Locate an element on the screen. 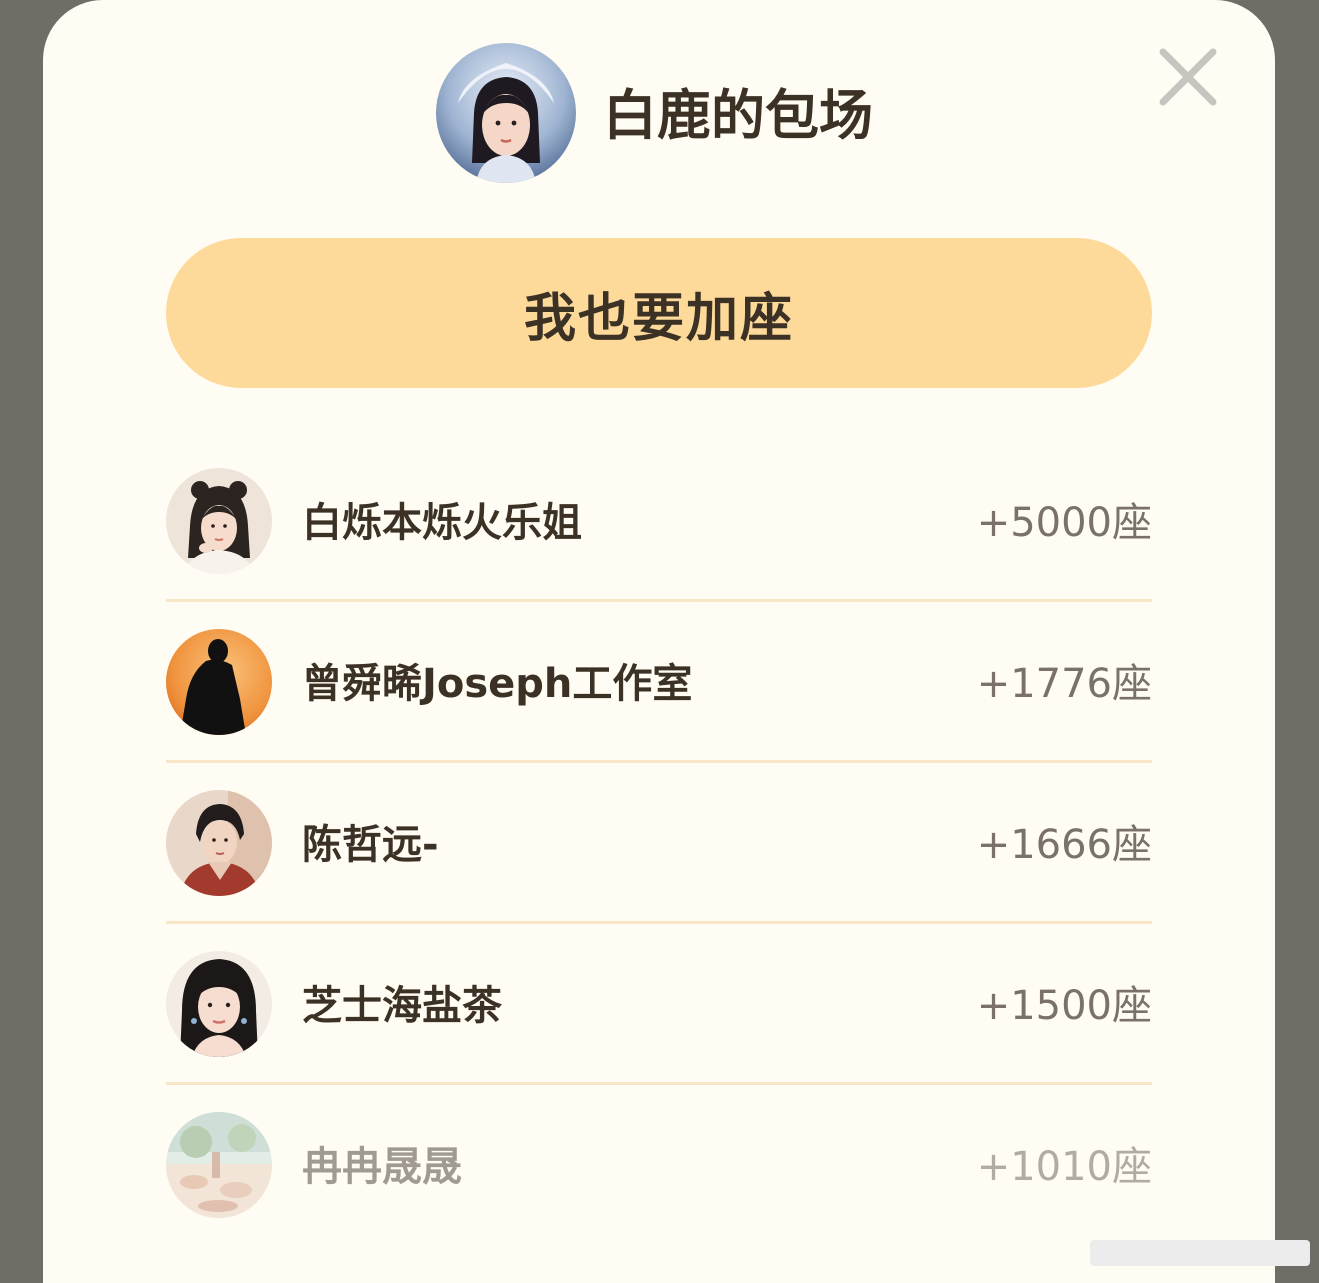 This screenshot has height=1283, width=1319. seat-count: +5000座 is located at coordinates (1064, 523).